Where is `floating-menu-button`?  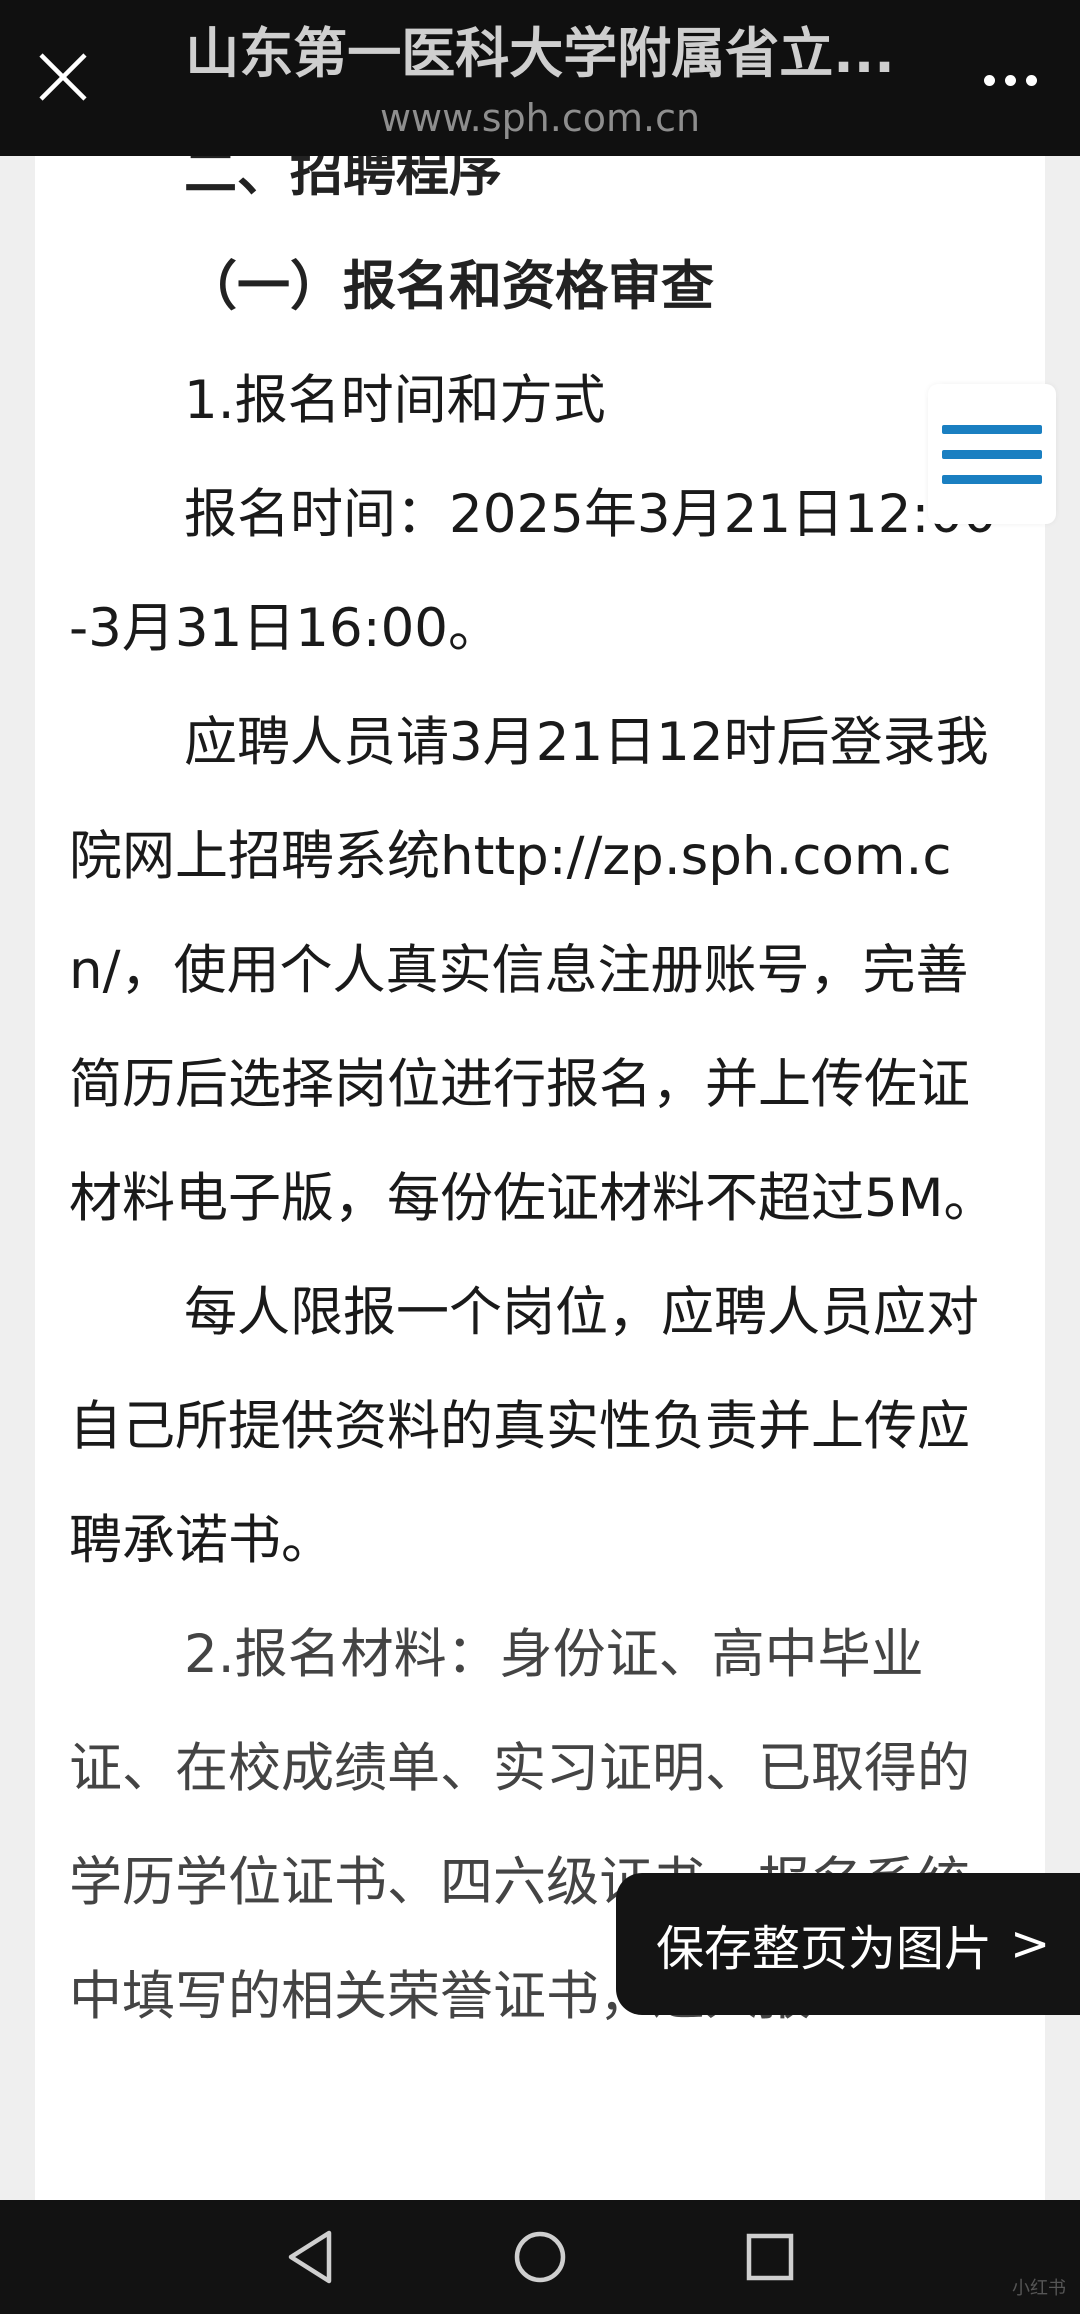
floating-menu-button is located at coordinates (992, 454).